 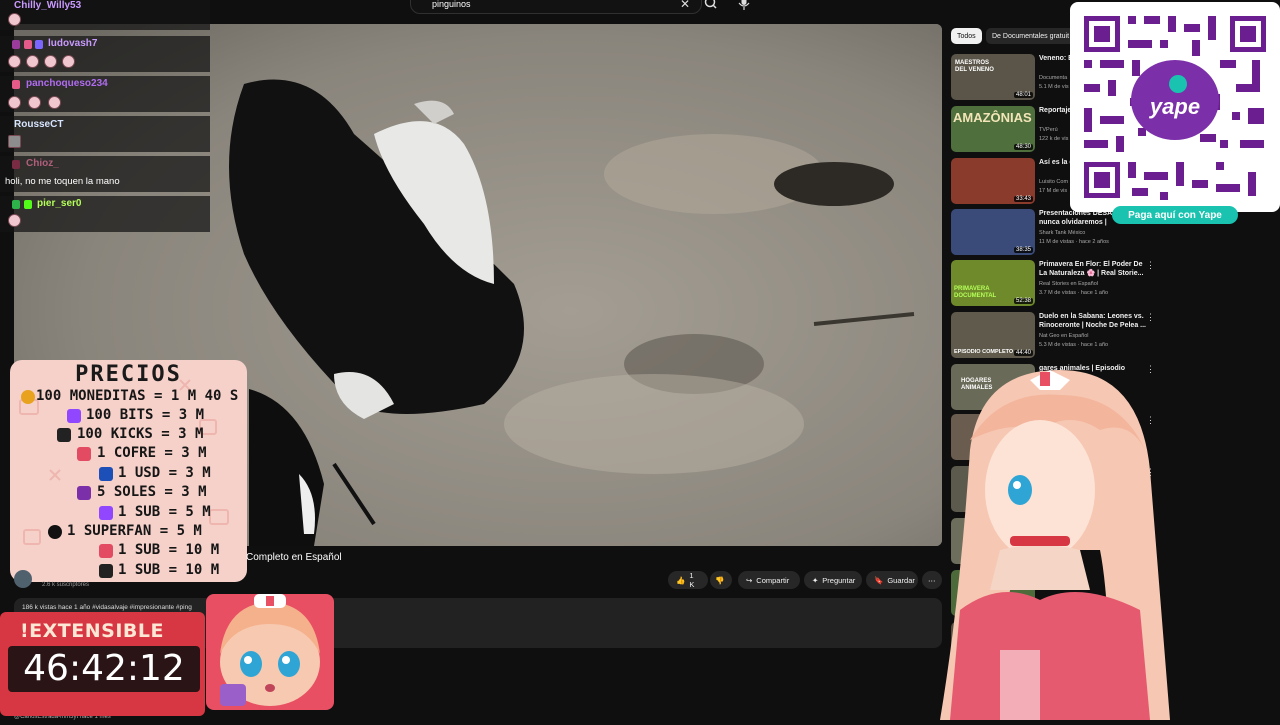 What do you see at coordinates (992, 117) in the screenshot?
I see `thumbnail-text: AMAZÔNIAS` at bounding box center [992, 117].